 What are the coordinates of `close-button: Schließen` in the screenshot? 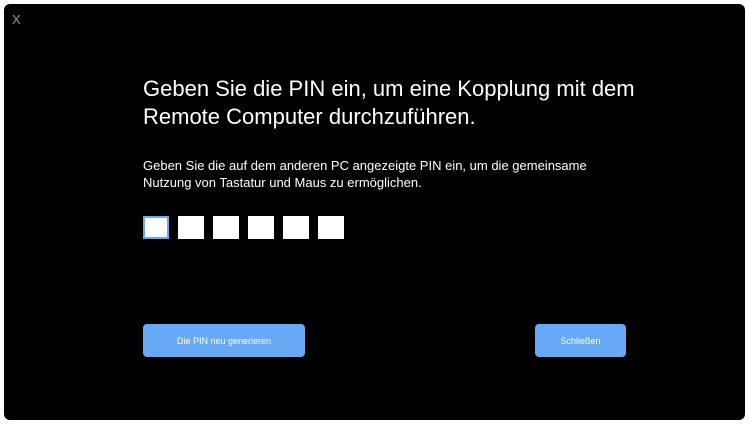 It's located at (580, 340).